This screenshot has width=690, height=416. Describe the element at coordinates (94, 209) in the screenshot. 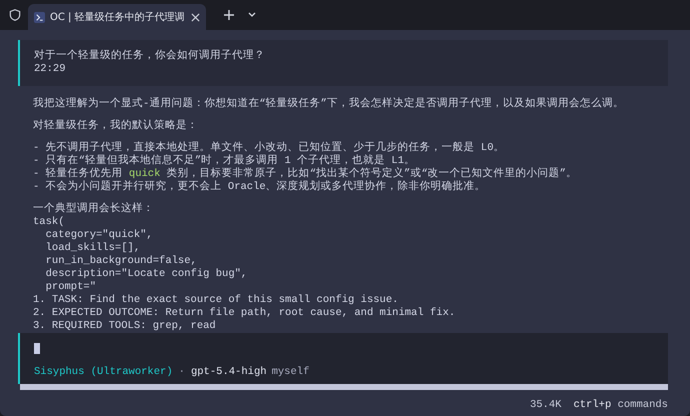

I see `response-line: 一个典型调用会长这样：` at that location.